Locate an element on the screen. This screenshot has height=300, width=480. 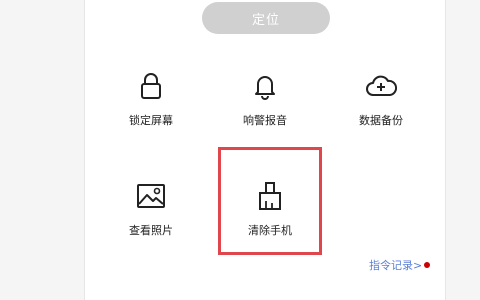
sound-alarm-action: 响警报音 is located at coordinates (265, 107).